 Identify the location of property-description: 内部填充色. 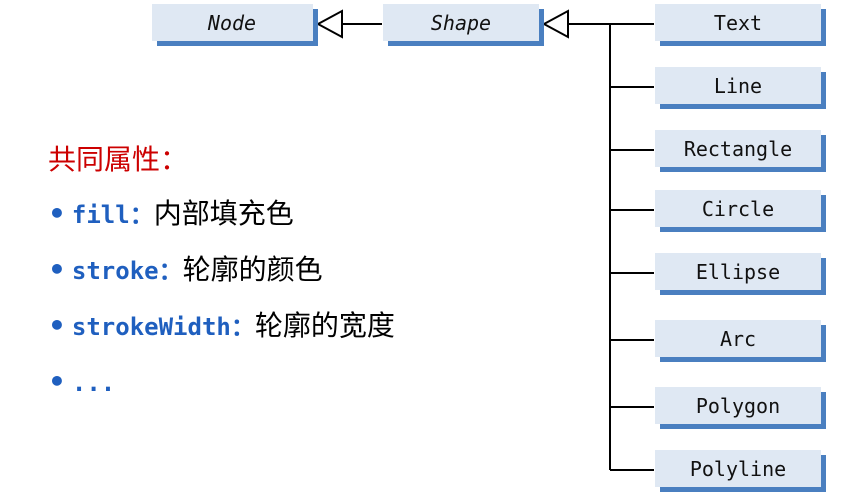
(223, 213).